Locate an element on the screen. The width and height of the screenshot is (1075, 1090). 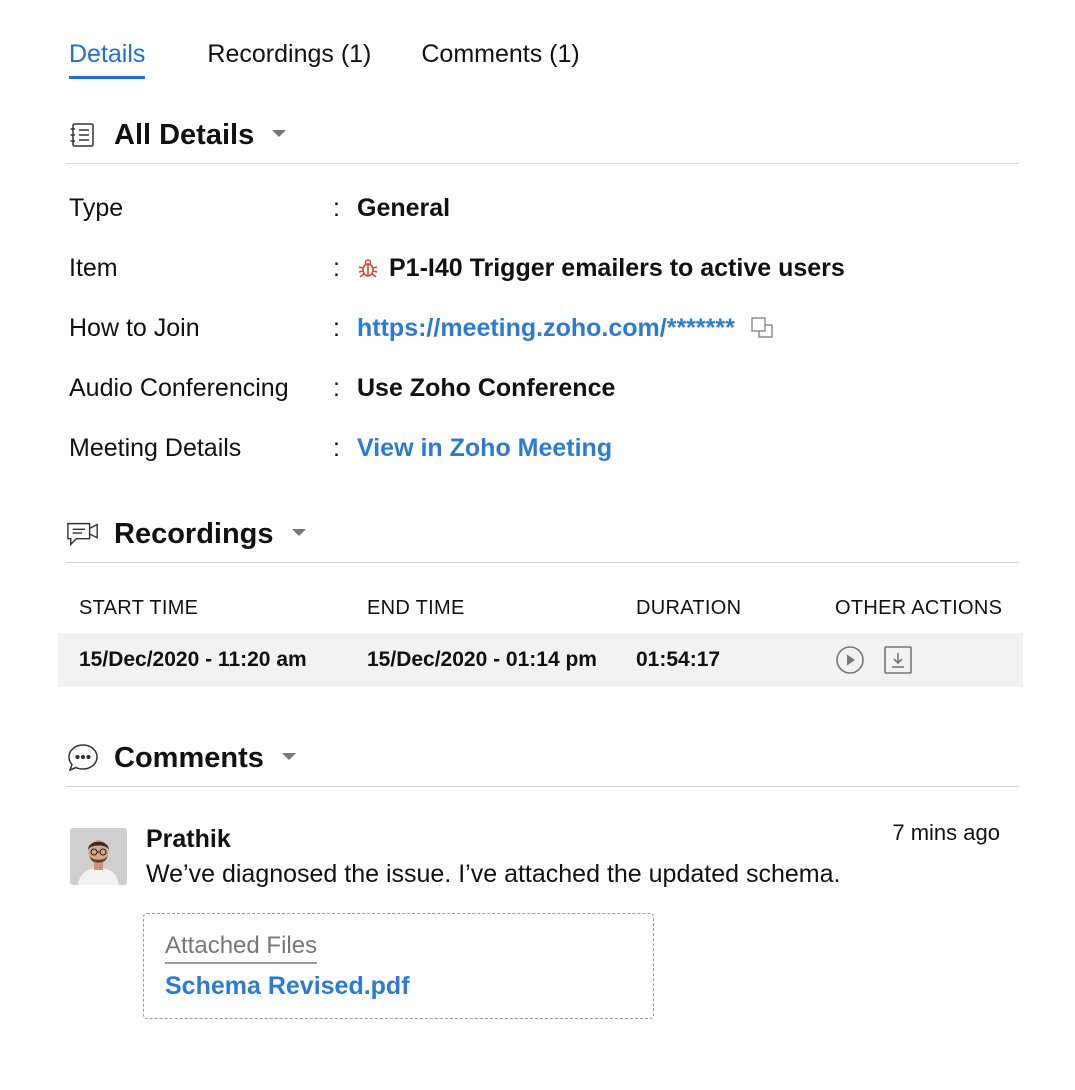
detail-value: Use Zoho Conference is located at coordinates (486, 387).